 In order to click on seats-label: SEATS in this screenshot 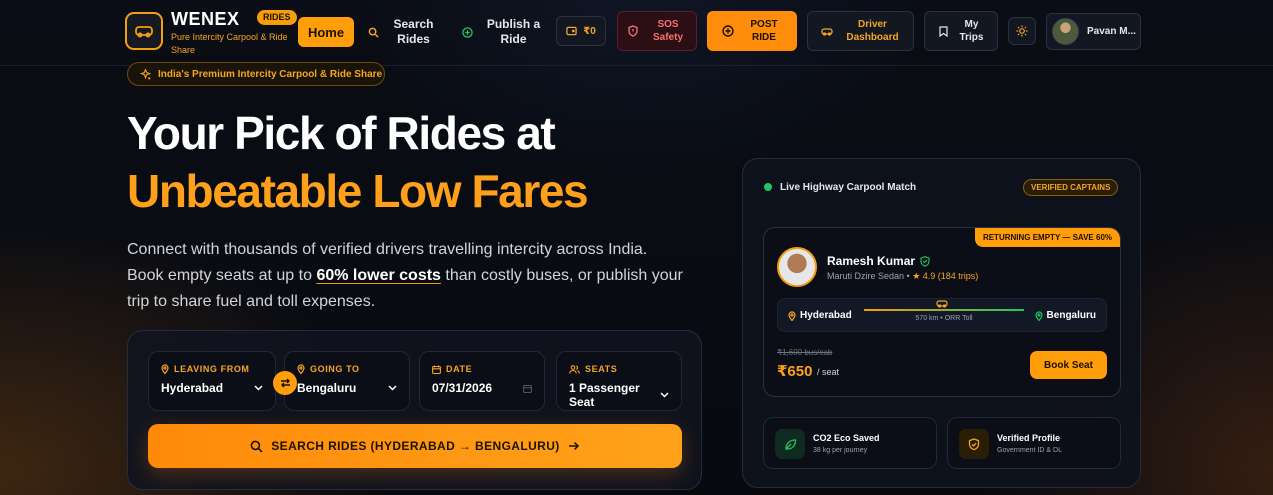, I will do `click(601, 369)`.